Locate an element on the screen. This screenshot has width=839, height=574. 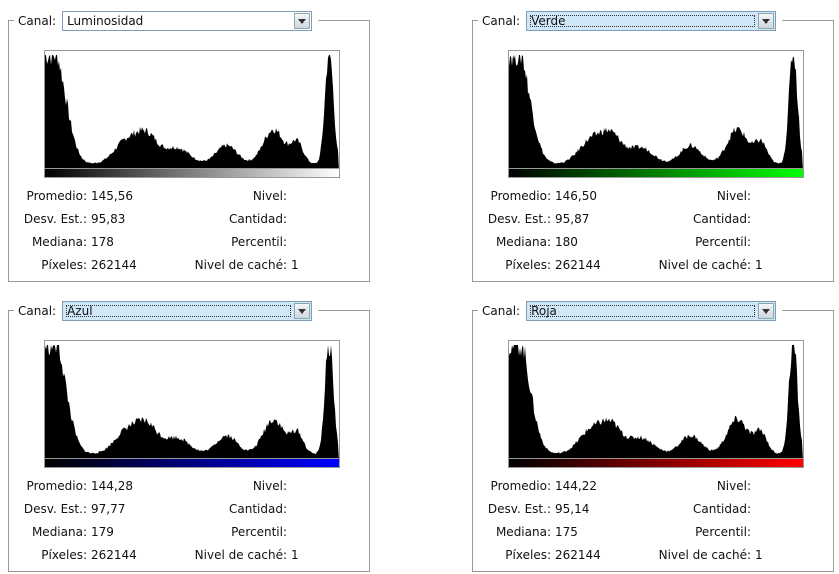
channel-select: Luminosidad is located at coordinates (187, 21).